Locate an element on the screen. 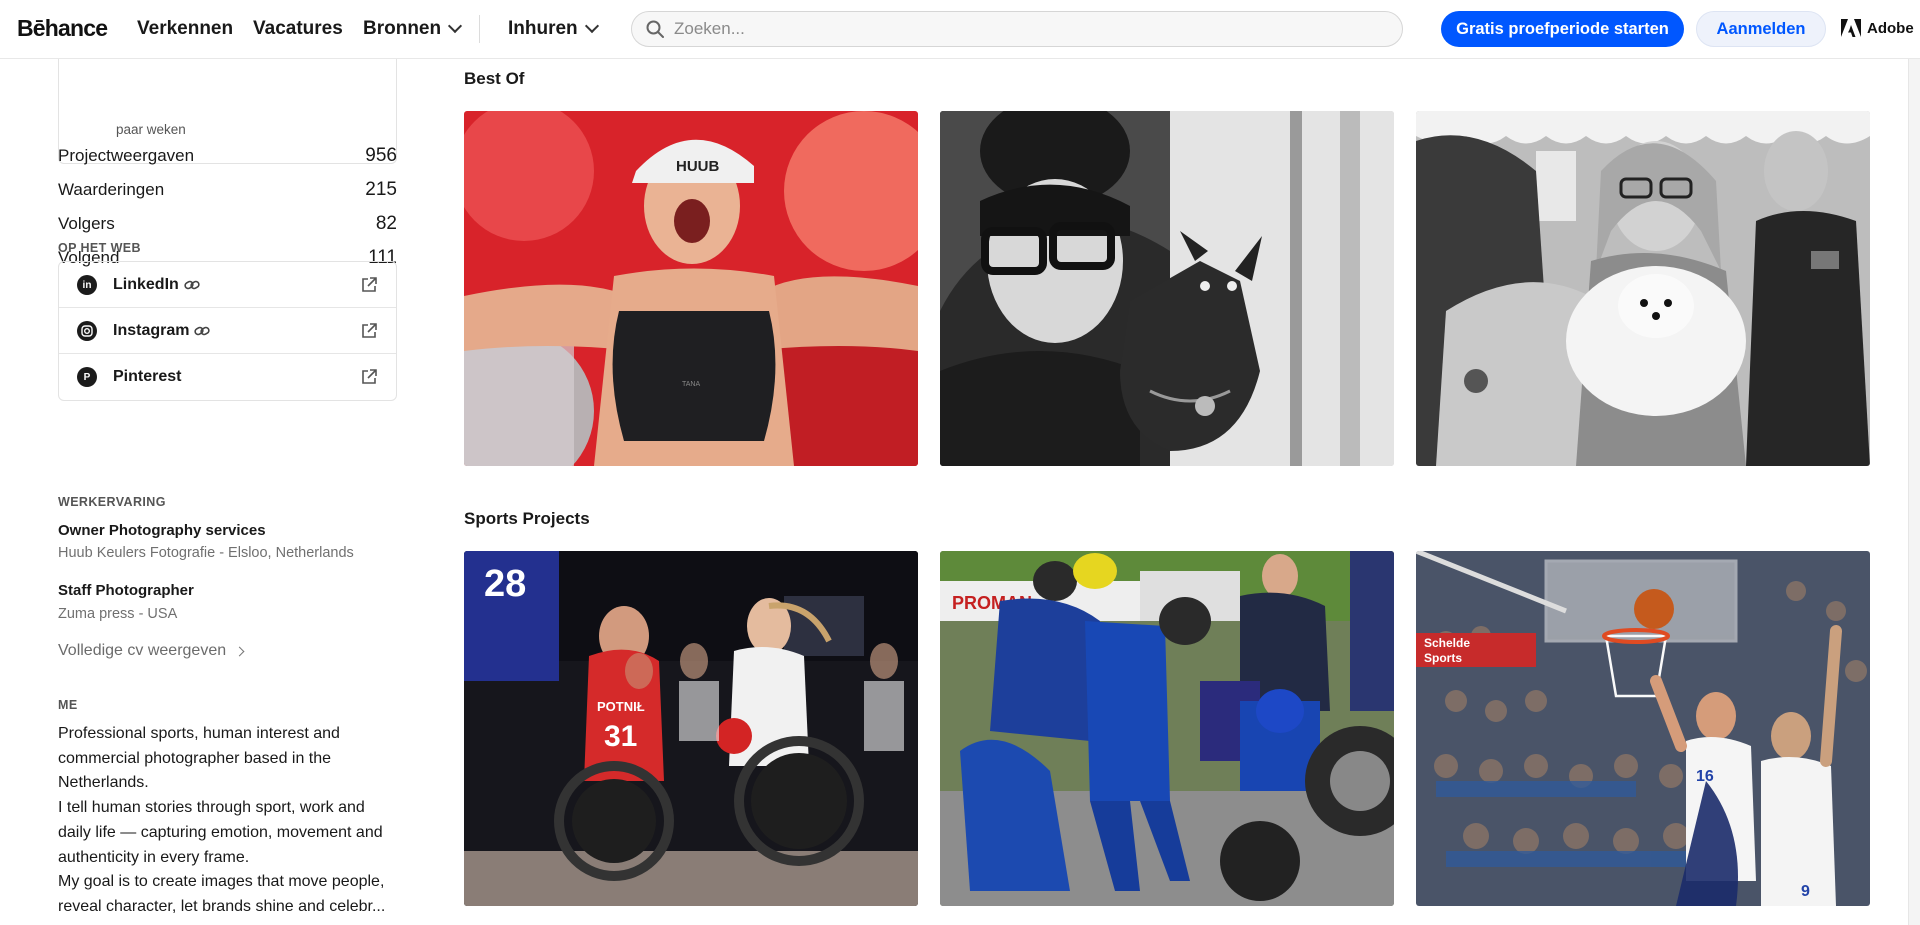  project-tile-moto-pitstop: PROMAN is located at coordinates (1167, 728).